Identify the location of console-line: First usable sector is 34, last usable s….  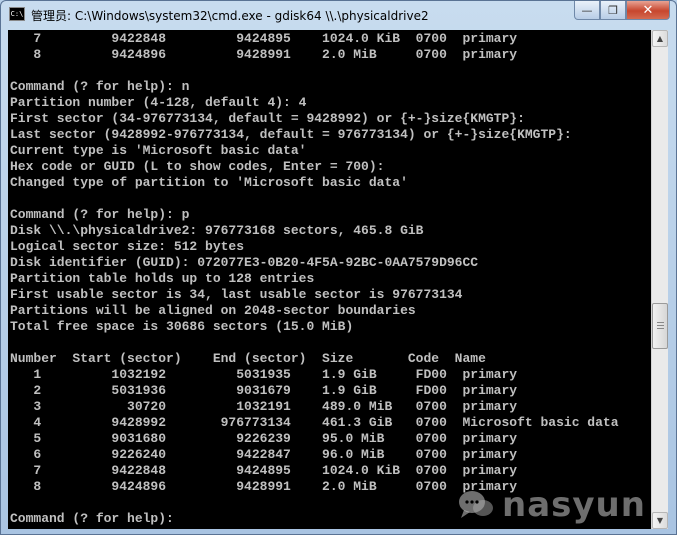
(236, 294).